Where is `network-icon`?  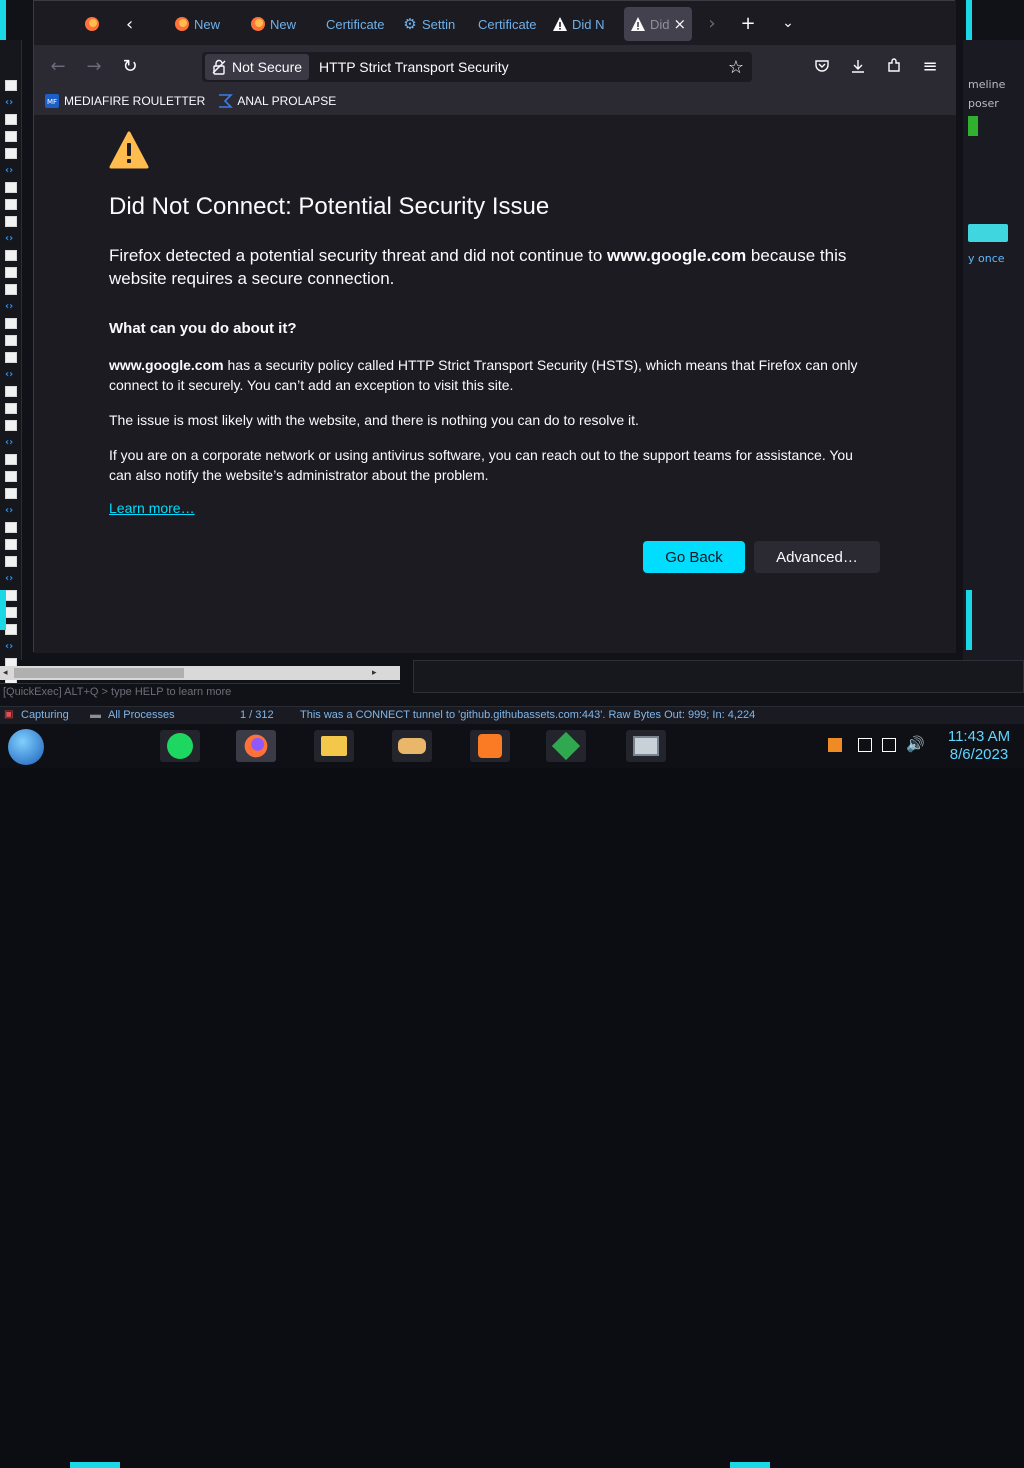 network-icon is located at coordinates (889, 745).